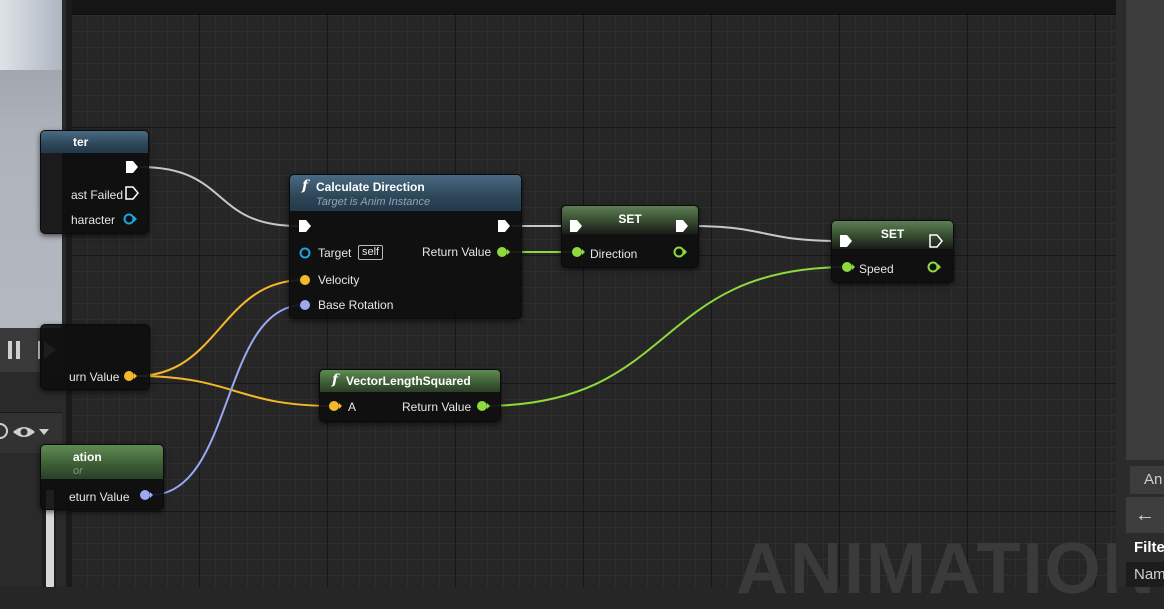 Image resolution: width=1164 pixels, height=609 pixels. Describe the element at coordinates (876, 269) in the screenshot. I see `speed-label: Speed` at that location.